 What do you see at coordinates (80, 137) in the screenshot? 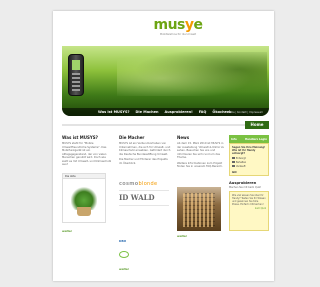
I see `column-title: Was ist MUSYS?` at bounding box center [80, 137].